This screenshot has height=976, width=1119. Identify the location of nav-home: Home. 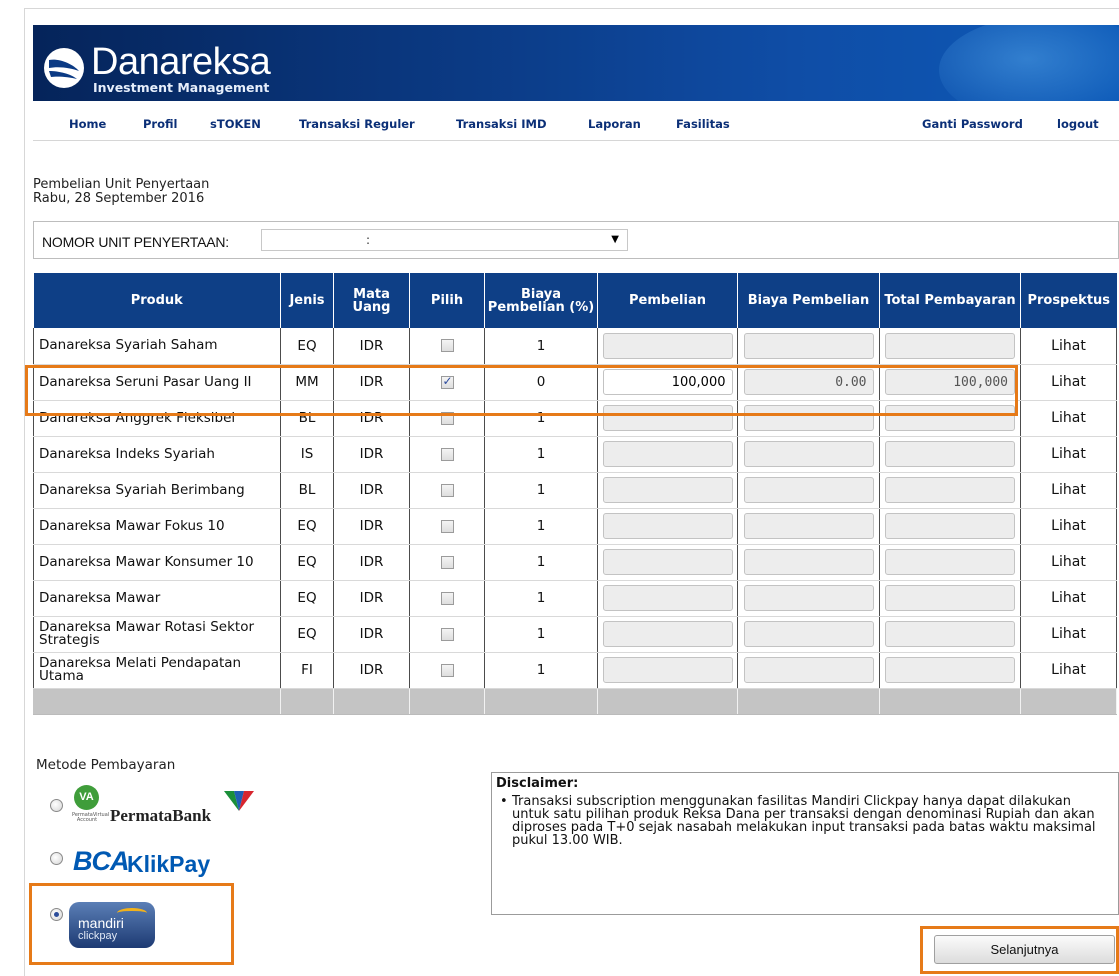
(87, 124).